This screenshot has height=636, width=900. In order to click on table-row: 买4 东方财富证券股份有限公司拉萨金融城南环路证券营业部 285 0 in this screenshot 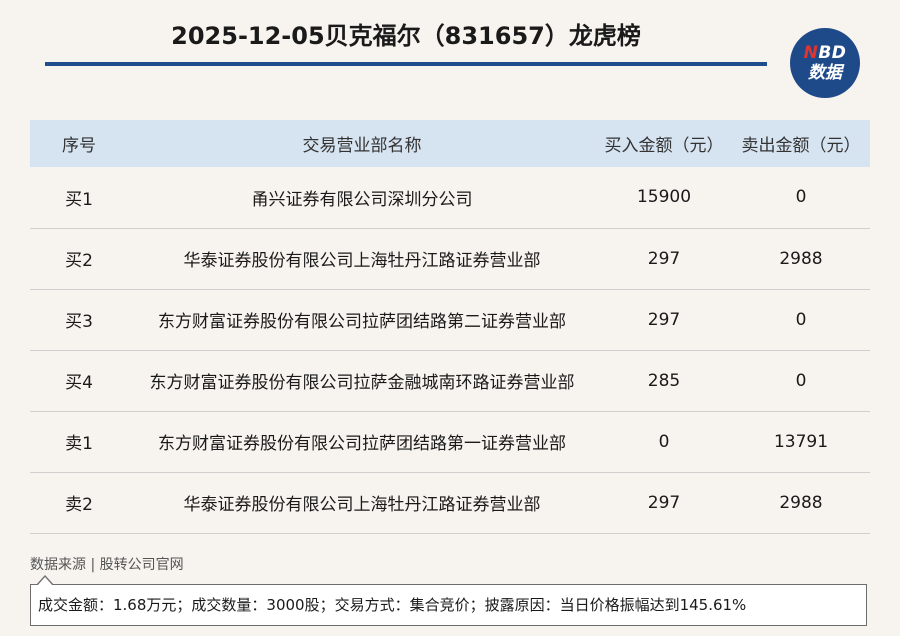, I will do `click(450, 381)`.